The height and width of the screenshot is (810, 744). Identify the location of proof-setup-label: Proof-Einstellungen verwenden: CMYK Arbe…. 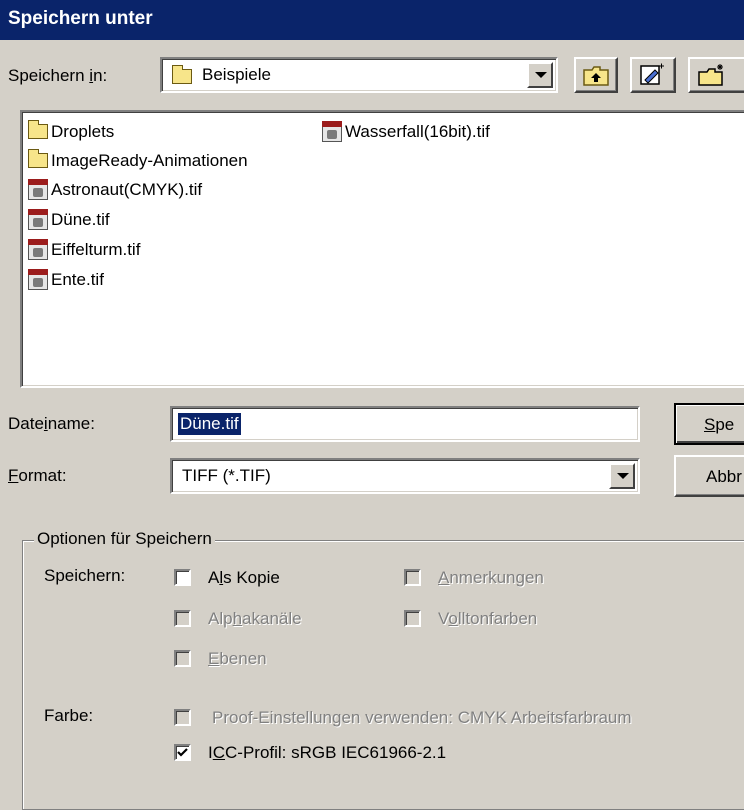
(422, 717).